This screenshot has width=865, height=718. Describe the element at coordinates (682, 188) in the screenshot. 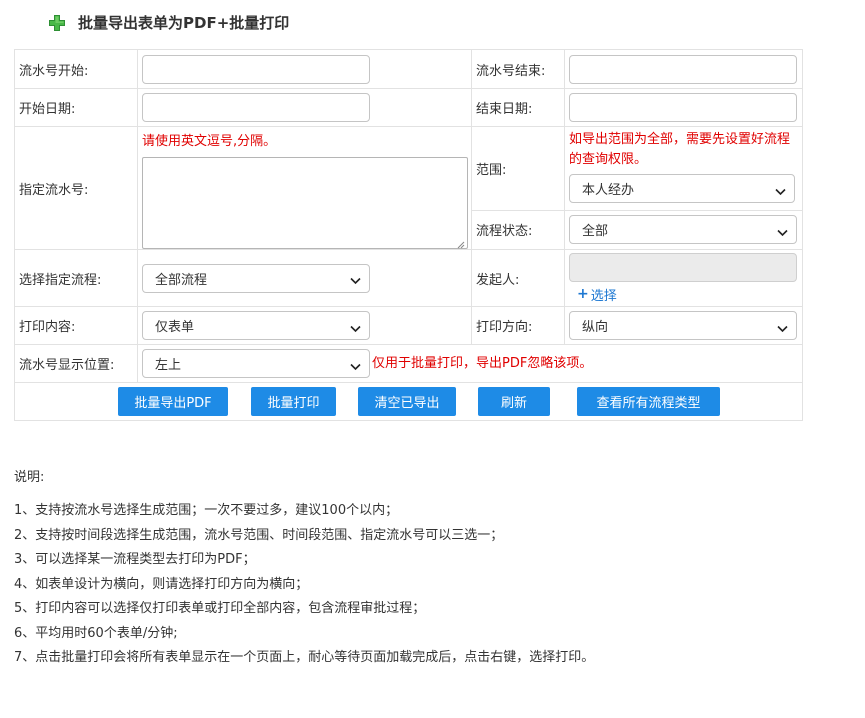

I see `scope-select: 本人经办` at that location.